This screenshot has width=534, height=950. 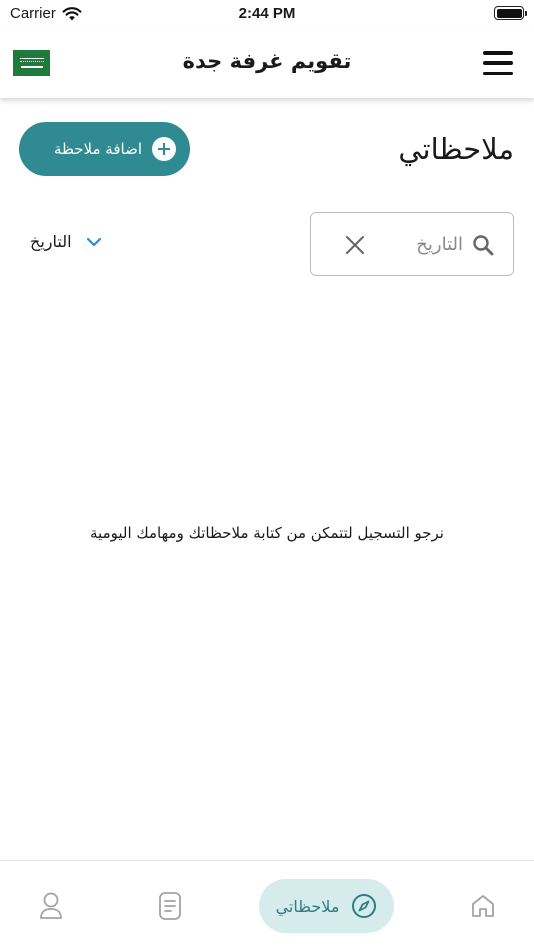 I want to click on nav-item-notes: ملاحظاتي, so click(x=326, y=906).